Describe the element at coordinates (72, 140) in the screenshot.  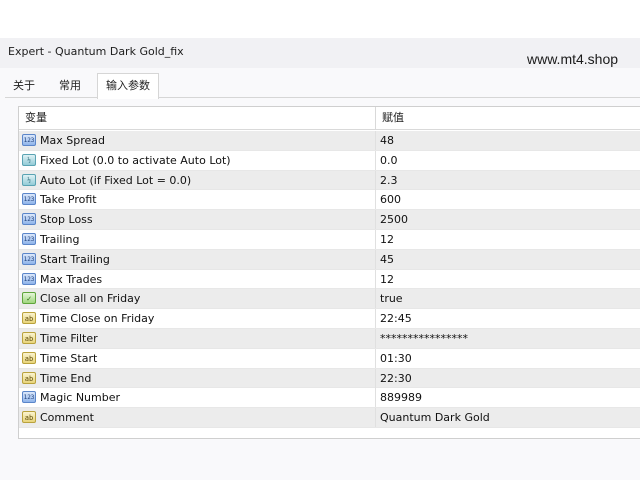
I see `parameter-name: Max Spread` at that location.